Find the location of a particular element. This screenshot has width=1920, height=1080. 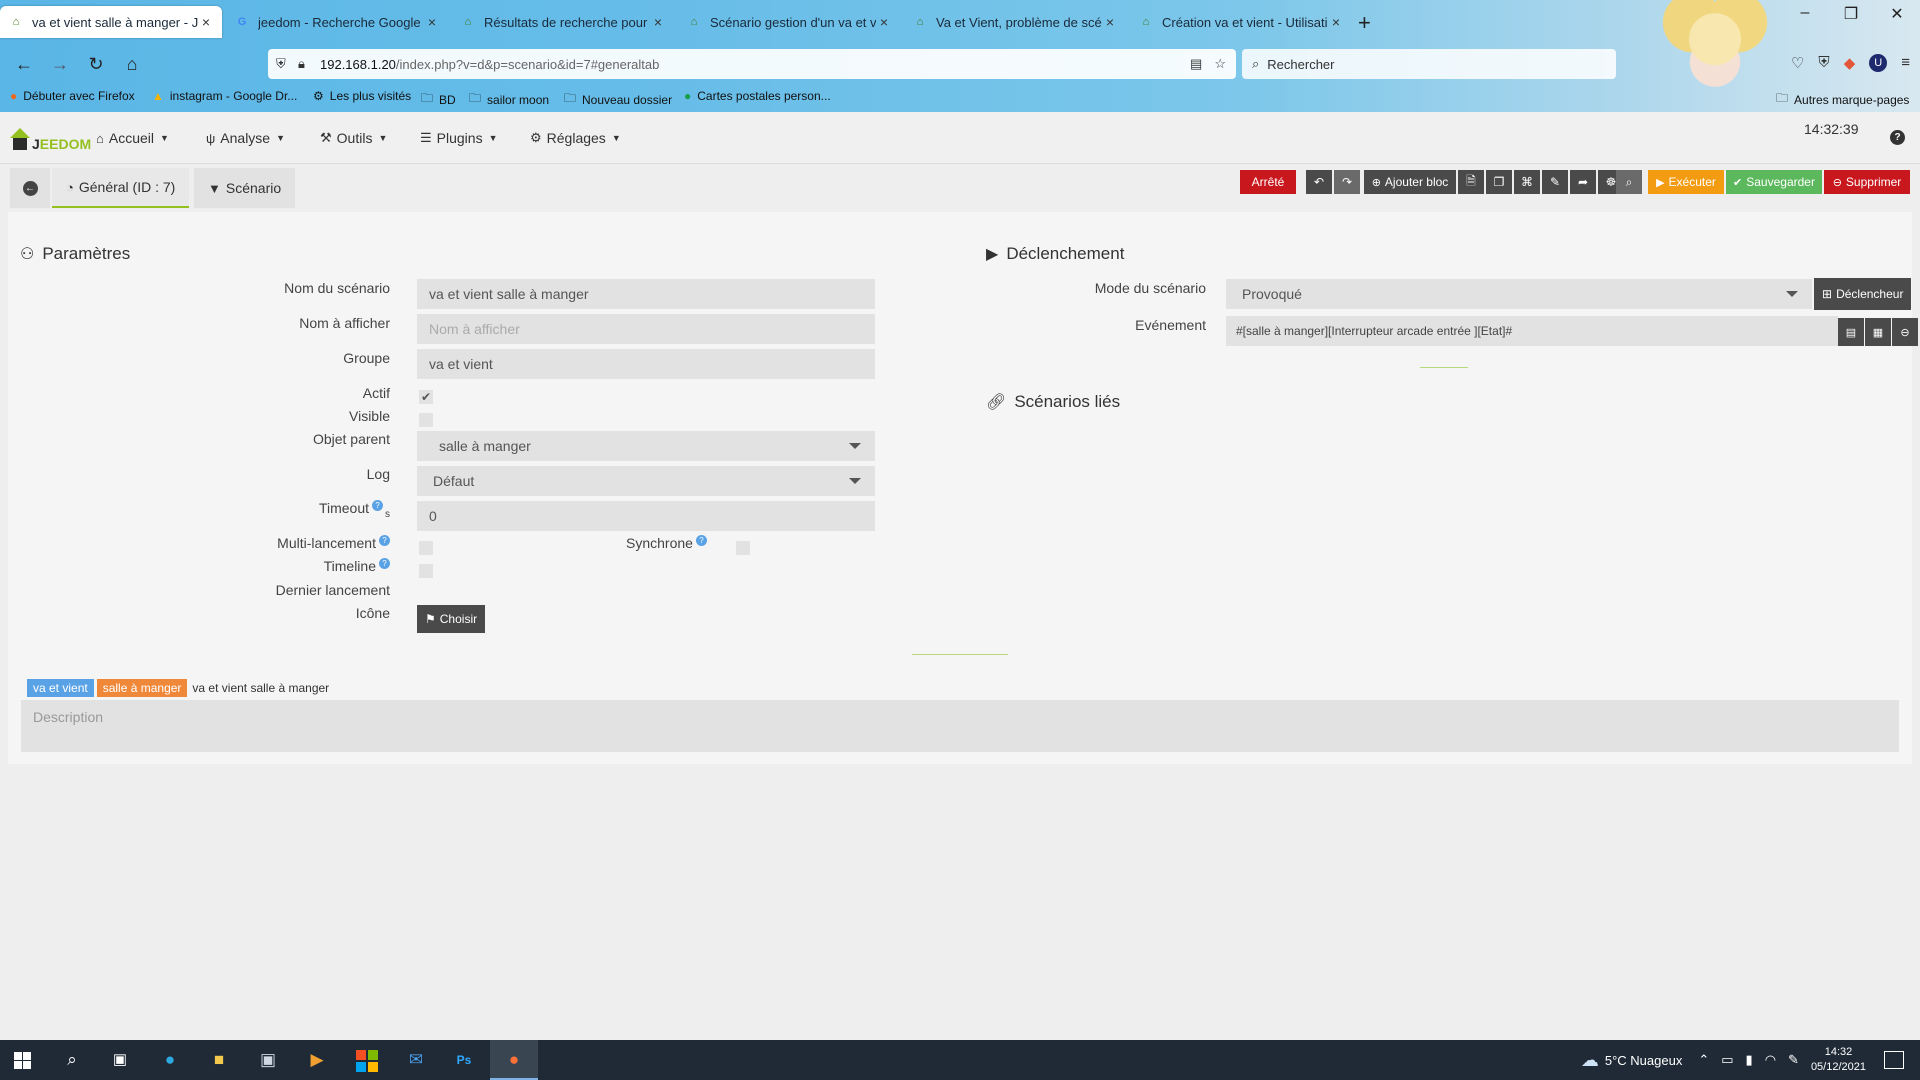

media-player-icon: ▶ is located at coordinates (317, 1060).